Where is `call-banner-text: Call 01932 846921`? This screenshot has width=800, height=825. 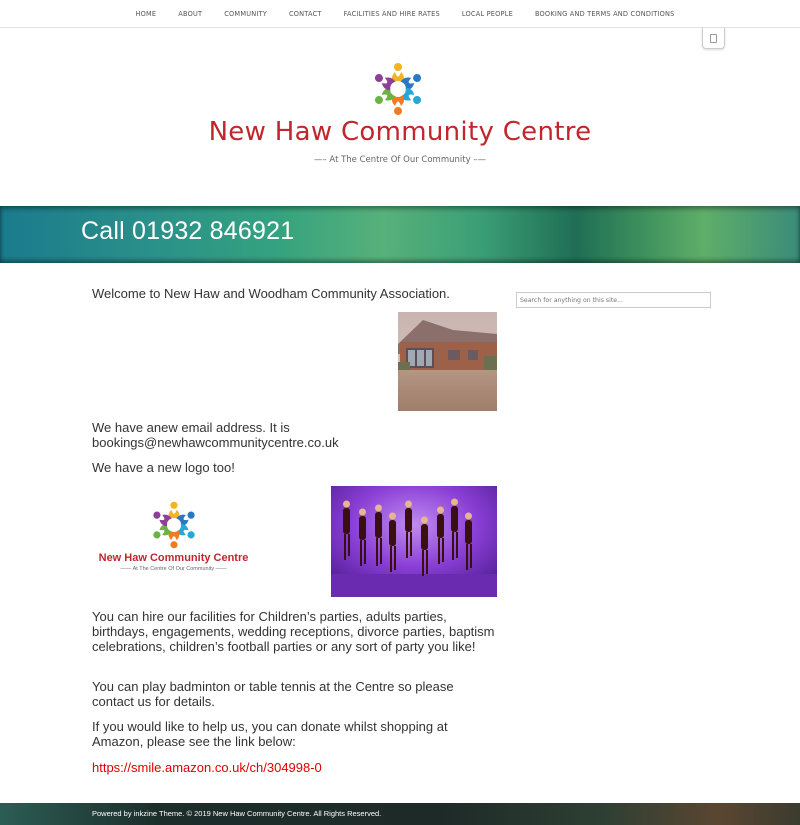 call-banner-text: Call 01932 846921 is located at coordinates (188, 231).